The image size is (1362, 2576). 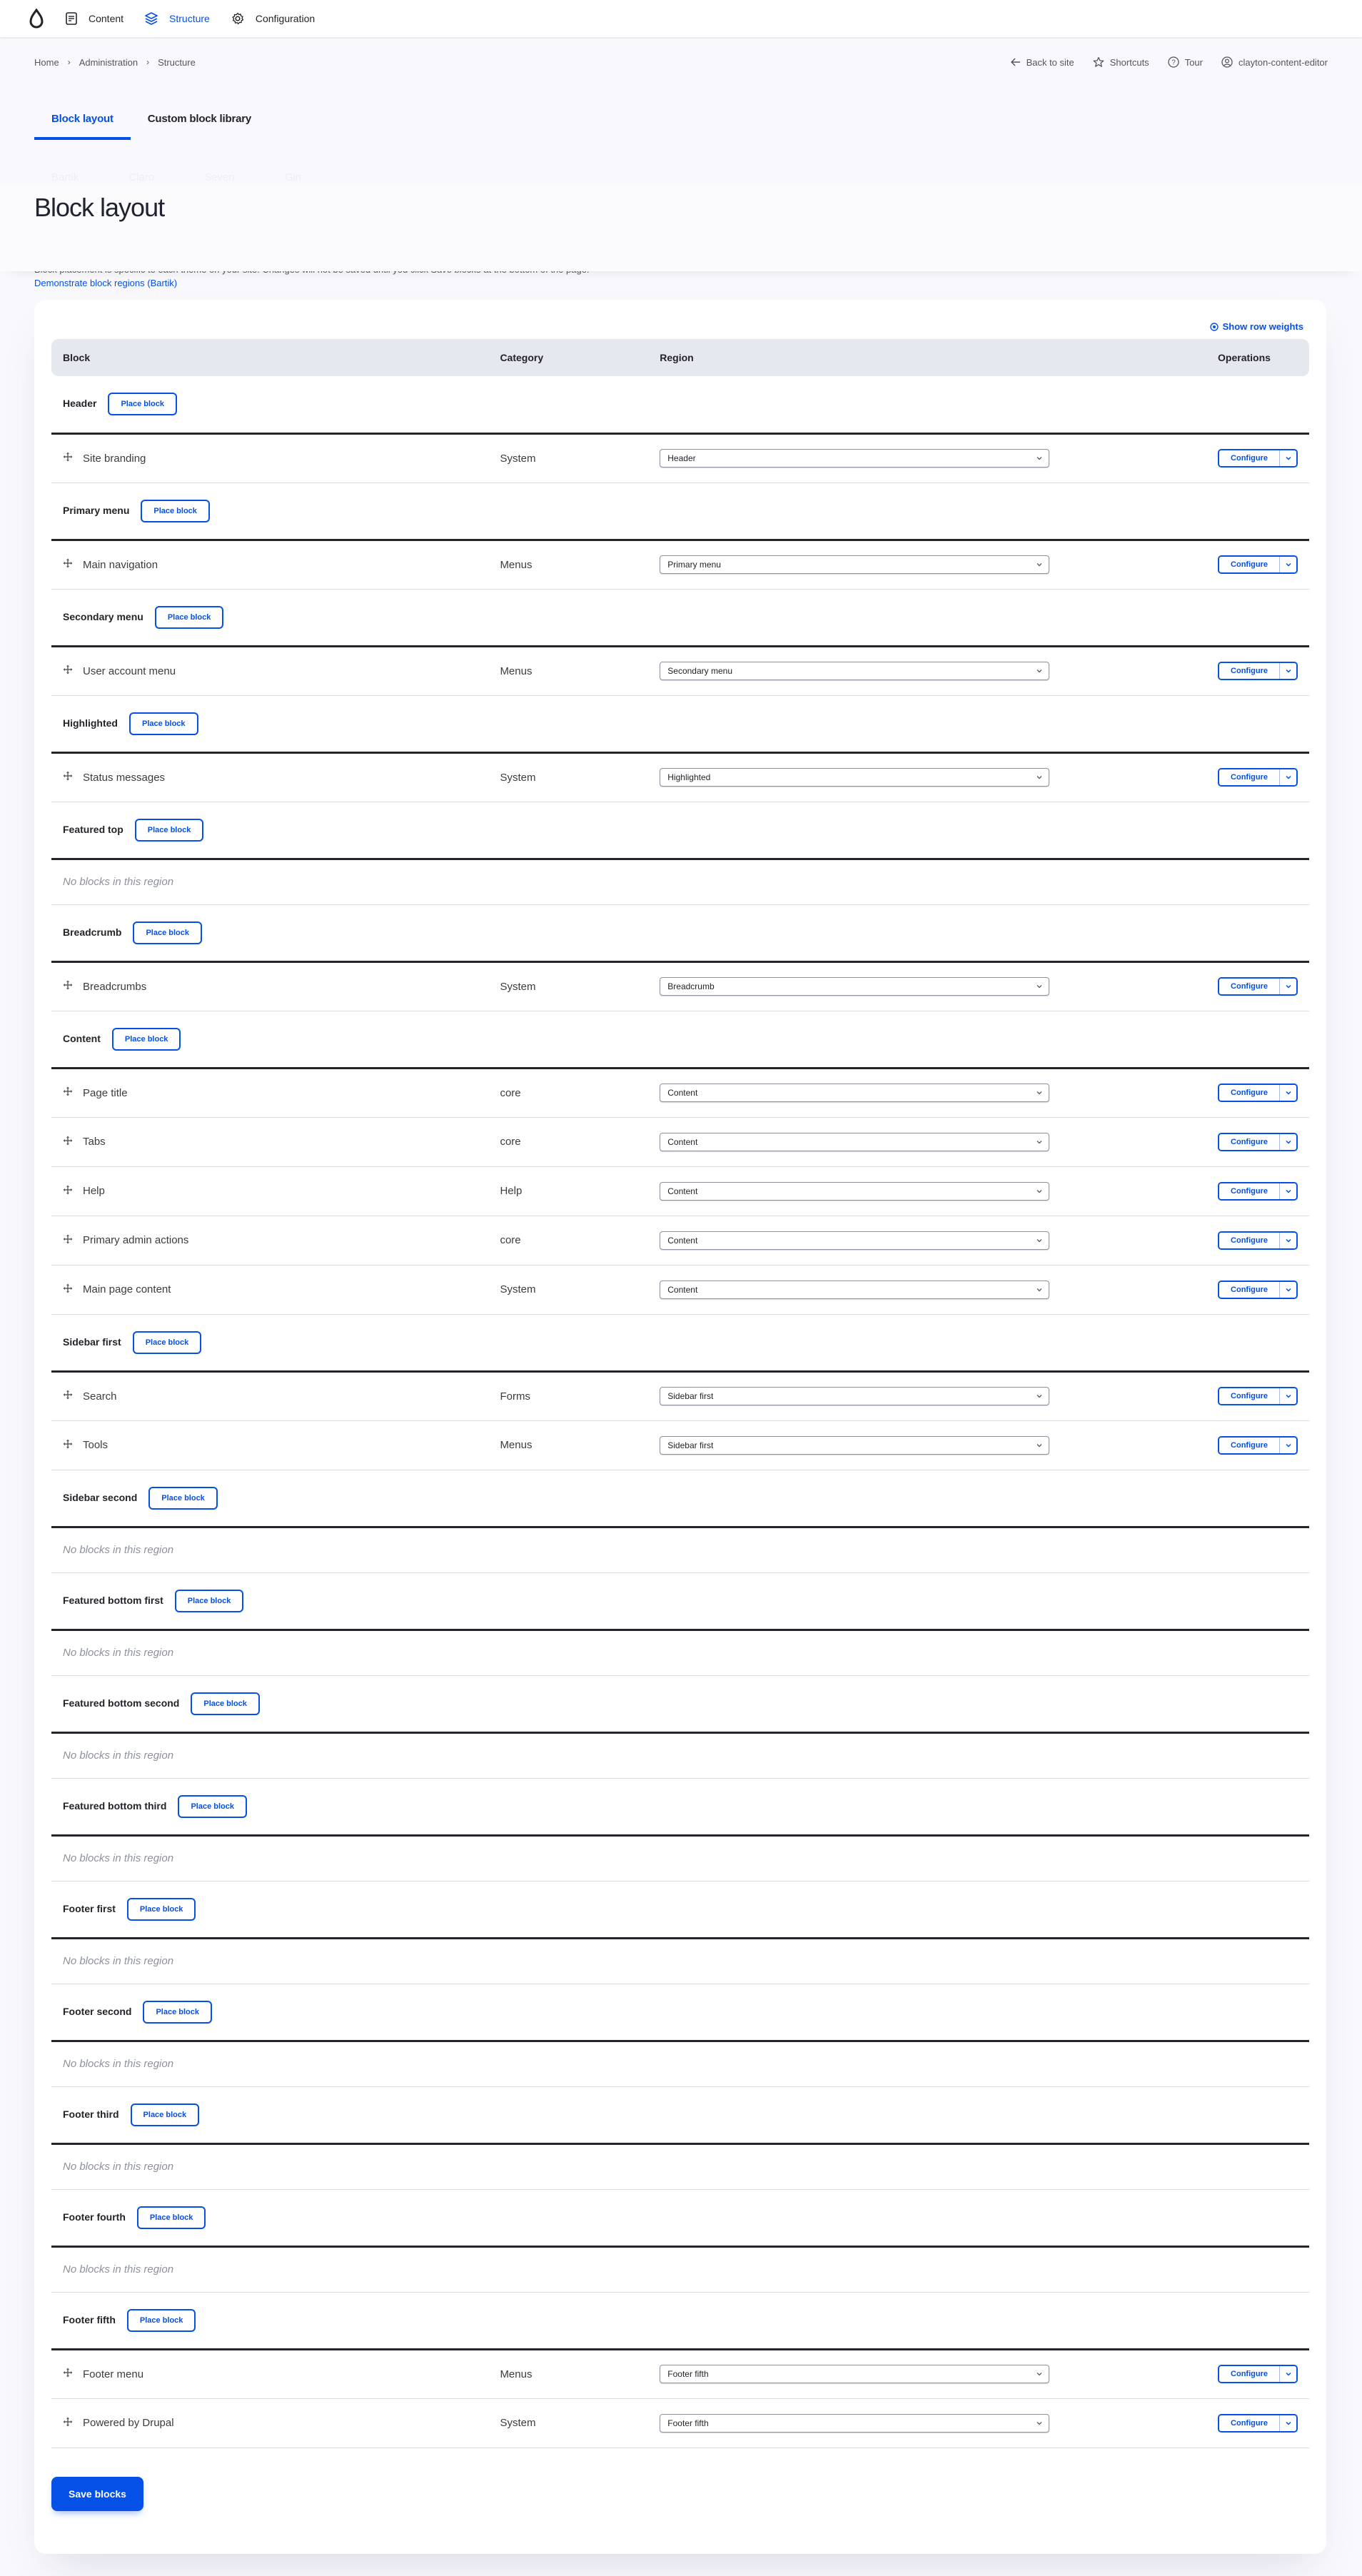 What do you see at coordinates (1274, 62) in the screenshot?
I see `user-account-link: clayton-content-editor` at bounding box center [1274, 62].